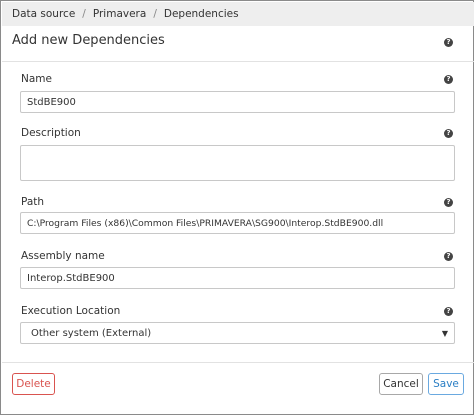 Image resolution: width=474 pixels, height=415 pixels. Describe the element at coordinates (91, 333) in the screenshot. I see `execution-location-value: Other system (External)` at that location.